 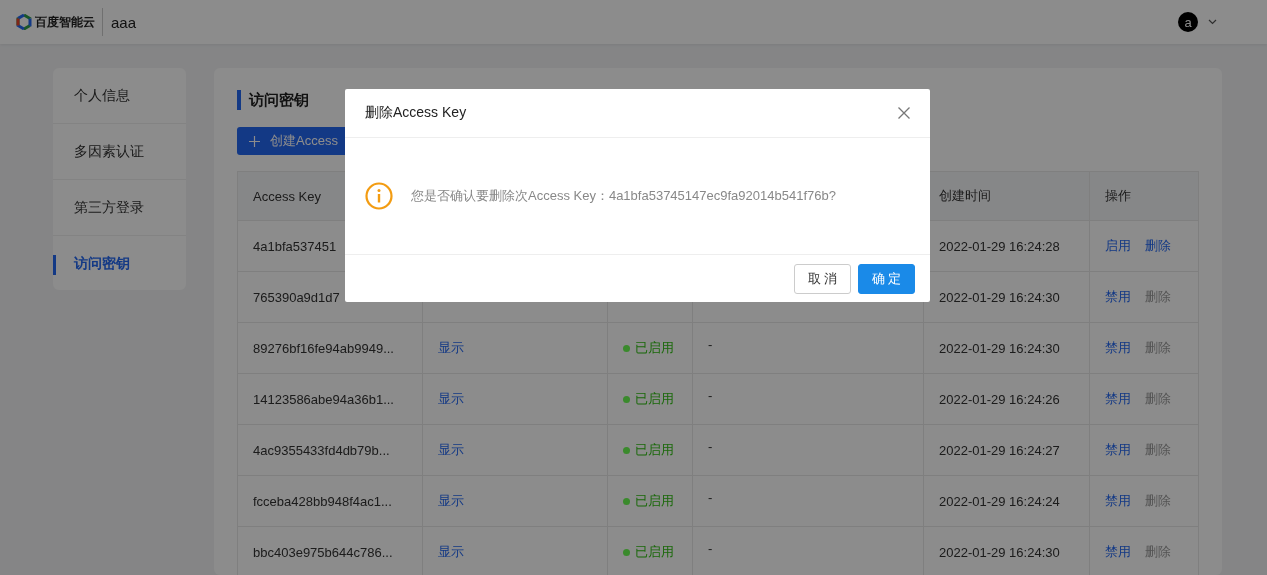 What do you see at coordinates (254, 141) in the screenshot?
I see `plus-icon` at bounding box center [254, 141].